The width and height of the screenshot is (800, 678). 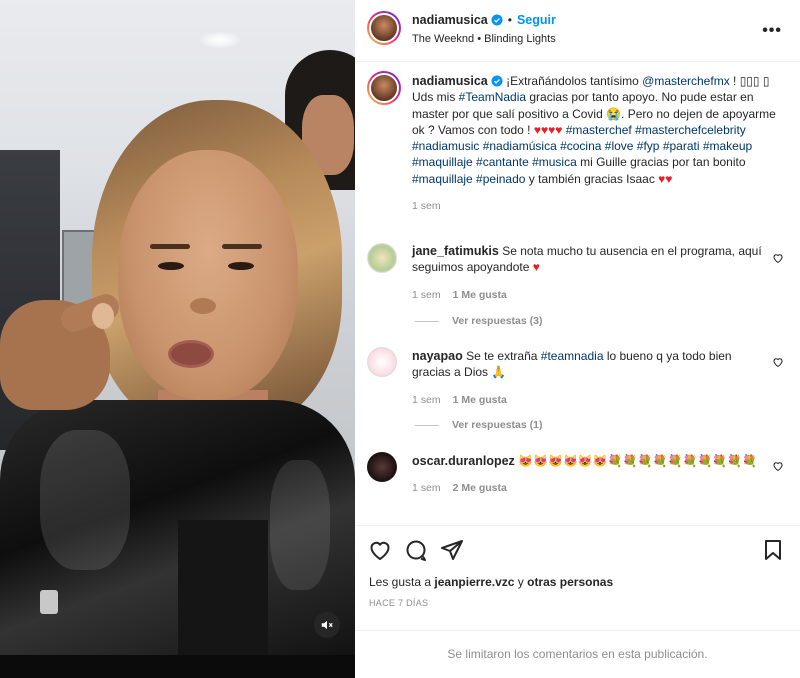 What do you see at coordinates (661, 162) in the screenshot?
I see `caption-text: mi Guille gracias por tan bonito` at bounding box center [661, 162].